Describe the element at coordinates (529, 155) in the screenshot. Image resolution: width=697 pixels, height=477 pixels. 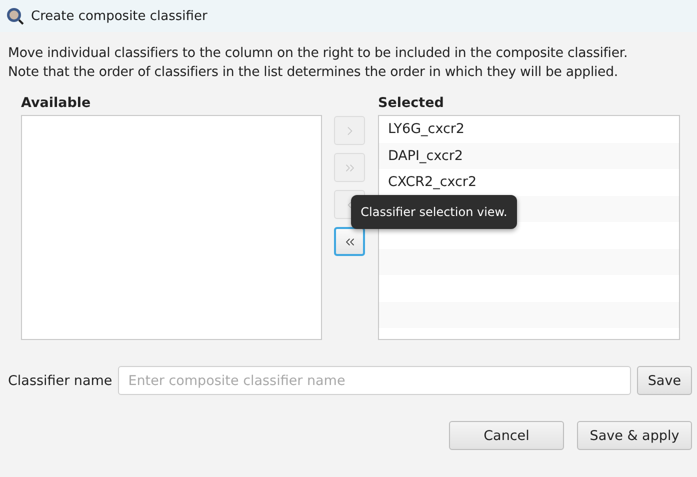
I see `list-item: DAPI_cxcr2` at that location.